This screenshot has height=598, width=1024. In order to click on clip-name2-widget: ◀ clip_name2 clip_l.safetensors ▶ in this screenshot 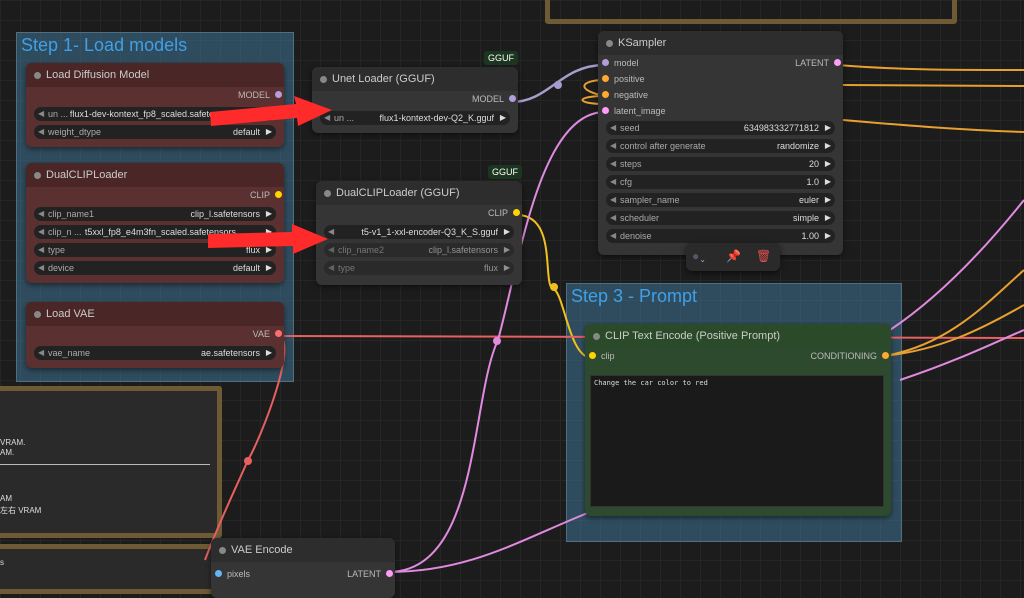, I will do `click(419, 250)`.